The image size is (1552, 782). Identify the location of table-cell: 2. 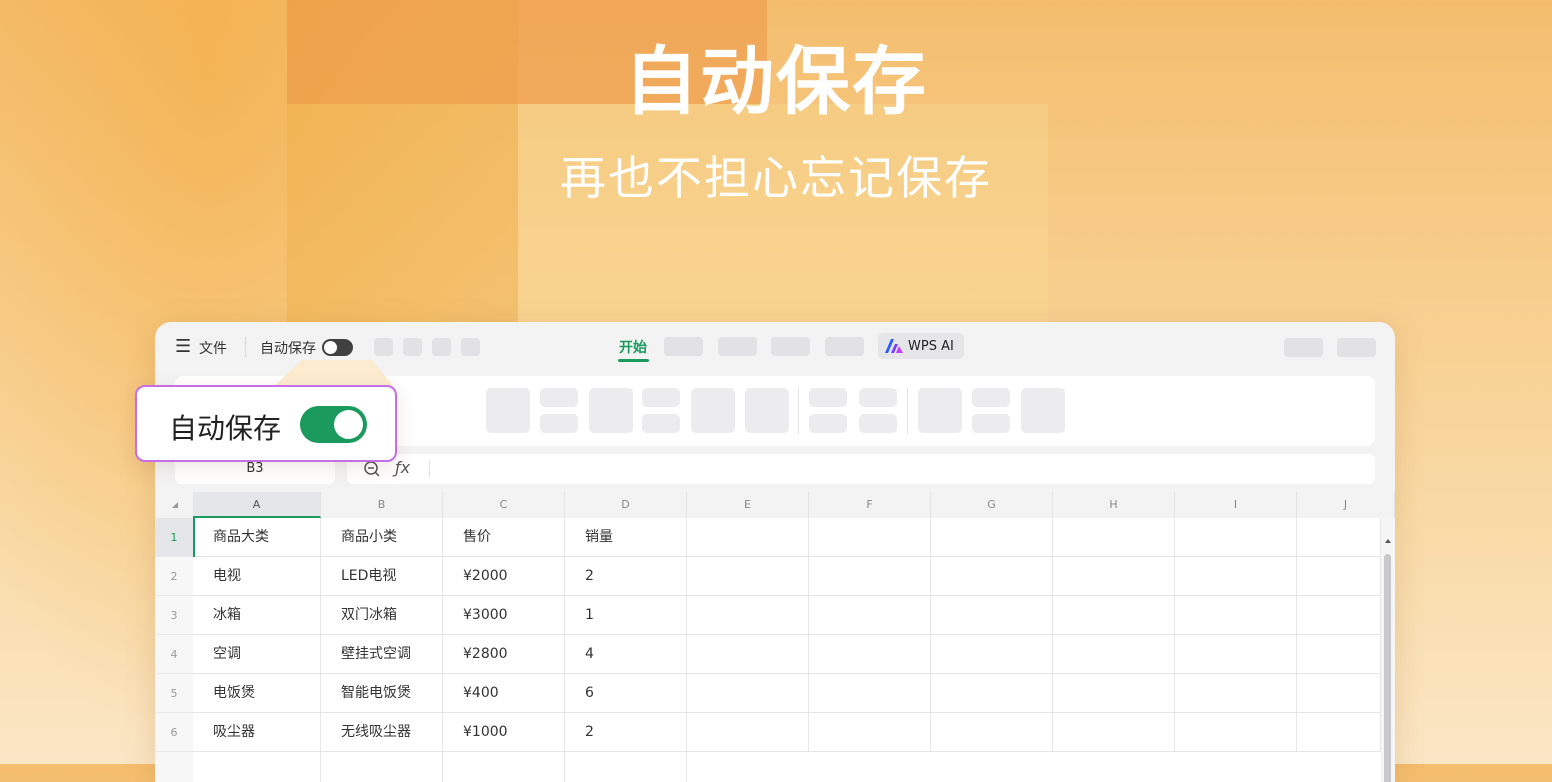
(626, 732).